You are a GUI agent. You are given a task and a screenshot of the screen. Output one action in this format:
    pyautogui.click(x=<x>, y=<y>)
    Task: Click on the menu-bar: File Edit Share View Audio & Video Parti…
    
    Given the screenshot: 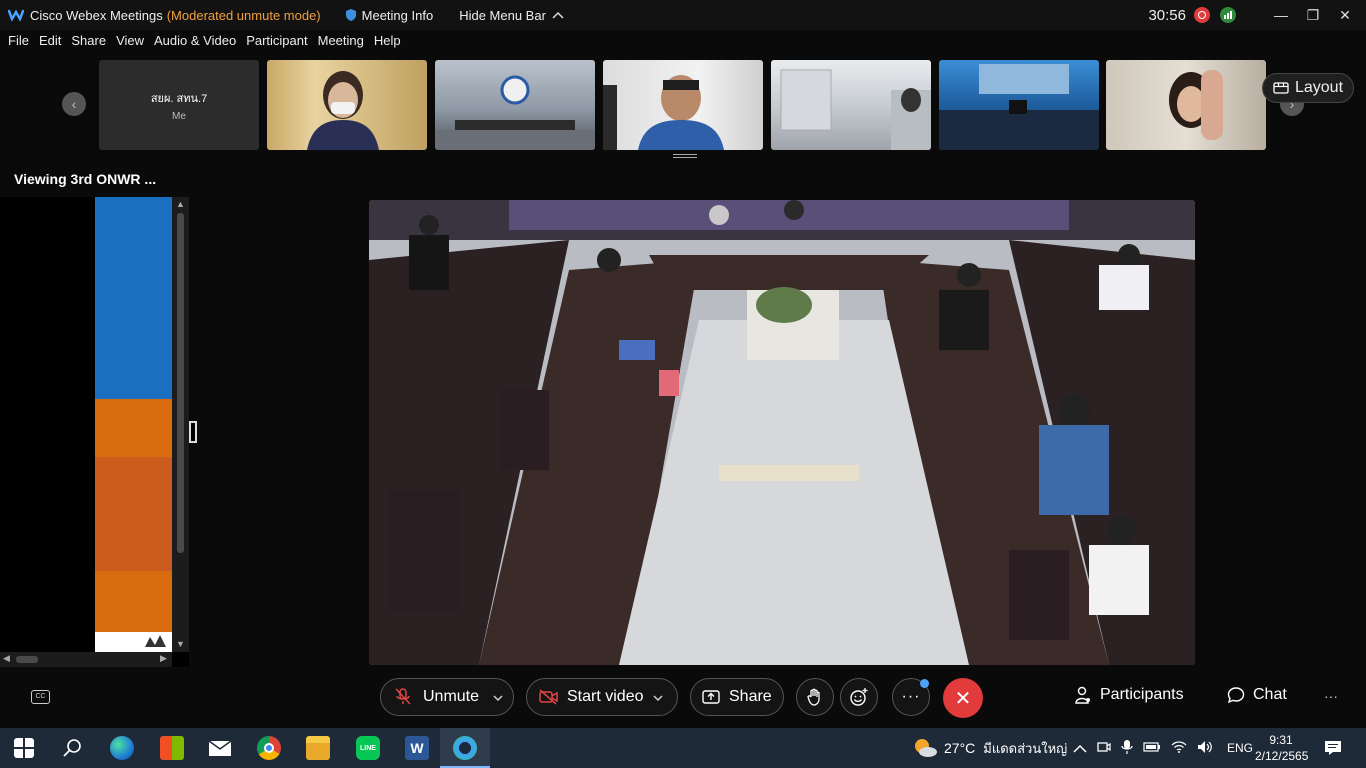 What is the action you would take?
    pyautogui.click(x=201, y=44)
    